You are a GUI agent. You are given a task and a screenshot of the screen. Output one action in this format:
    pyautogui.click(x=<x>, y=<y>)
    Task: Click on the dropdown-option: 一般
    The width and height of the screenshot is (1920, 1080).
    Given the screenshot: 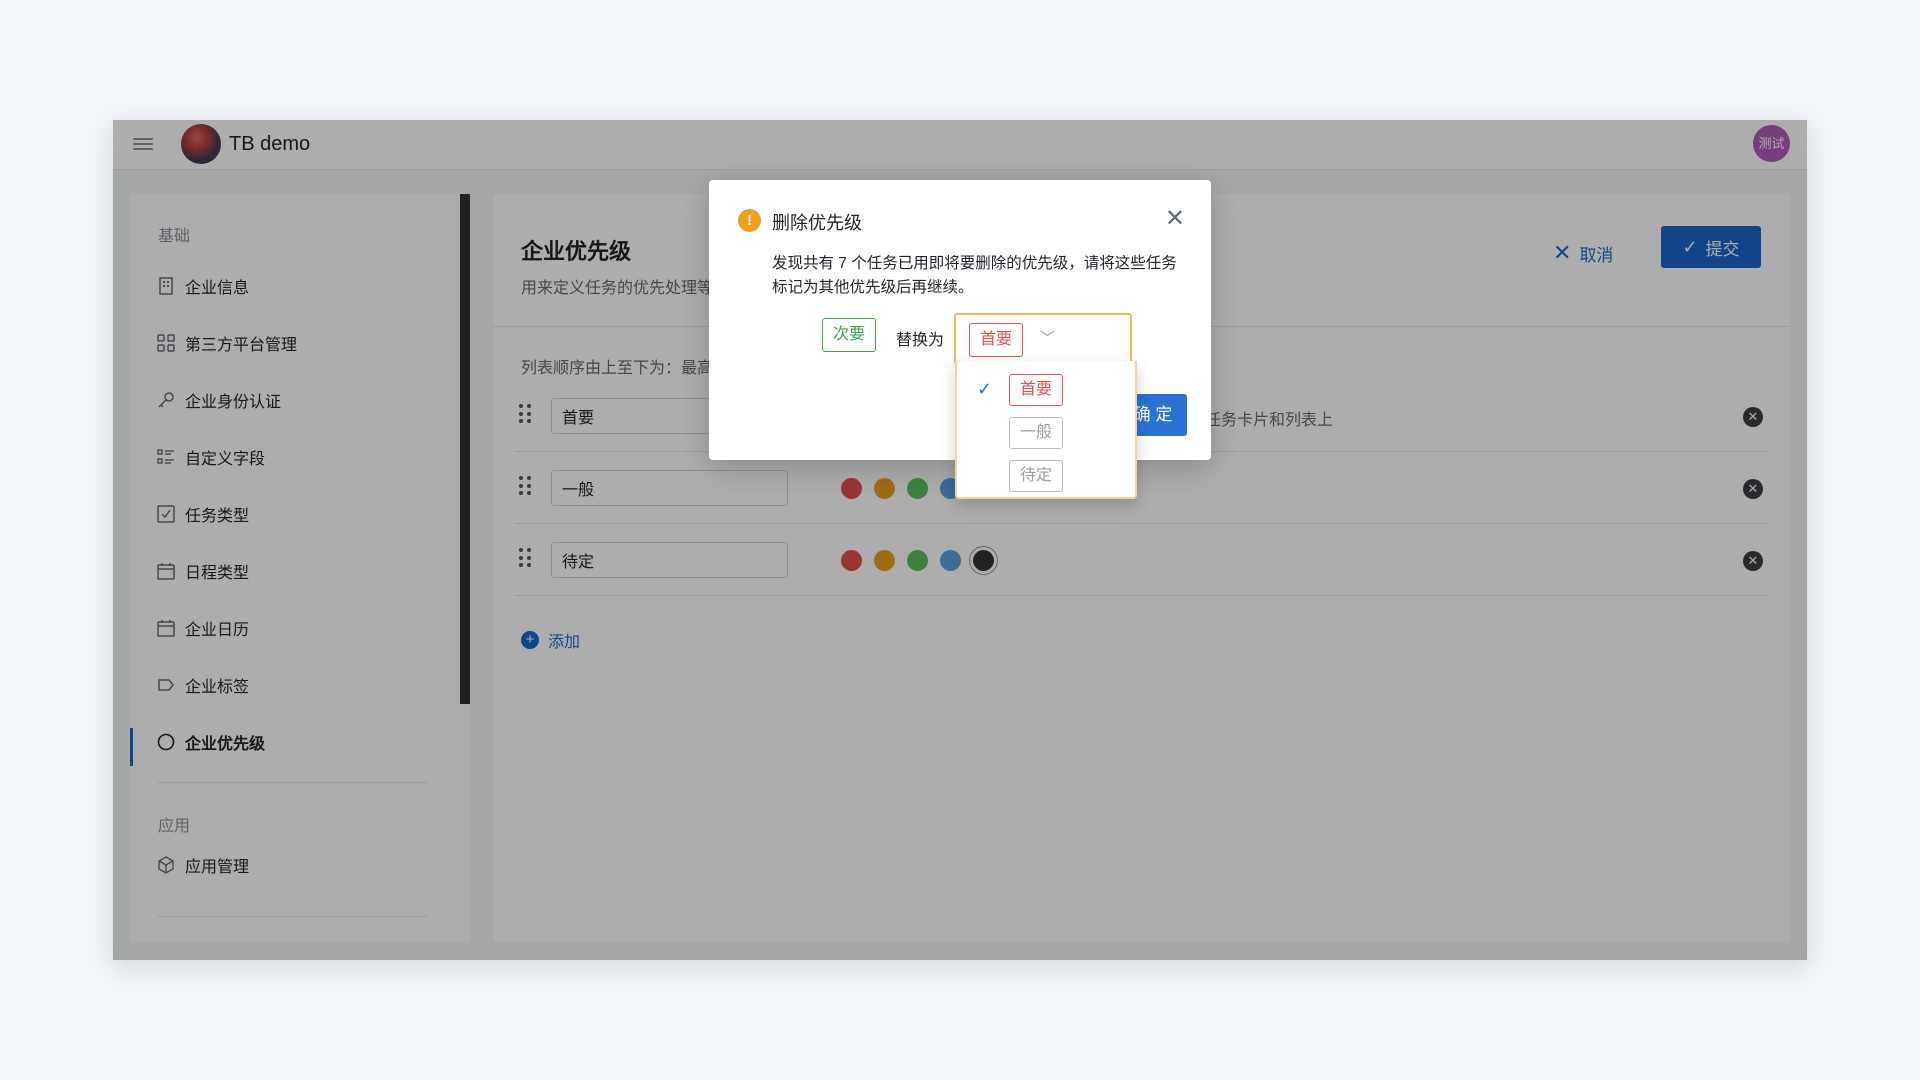 What is the action you would take?
    pyautogui.click(x=1046, y=433)
    